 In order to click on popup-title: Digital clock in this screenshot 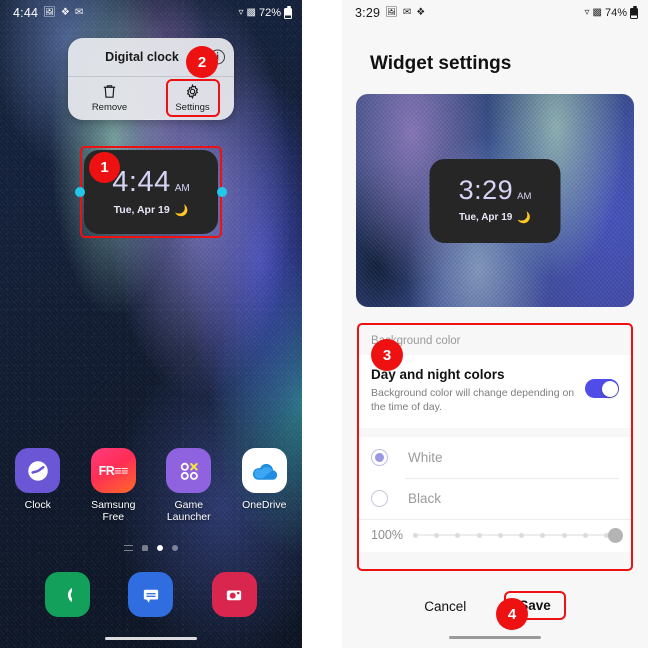, I will do `click(142, 57)`.